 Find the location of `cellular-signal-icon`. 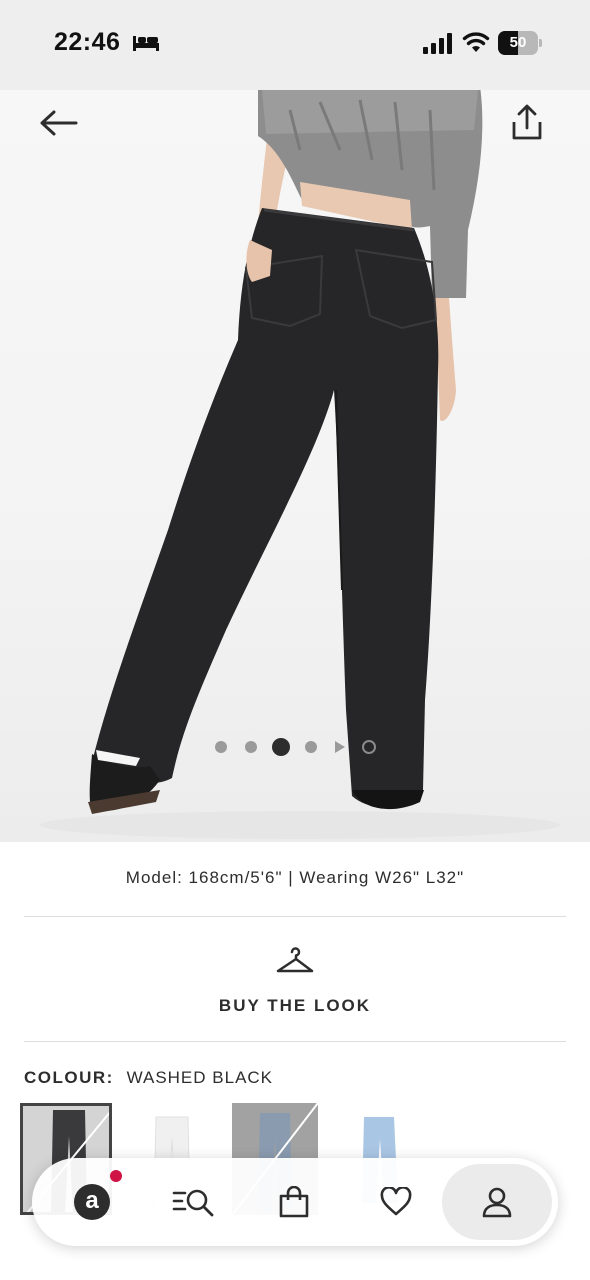

cellular-signal-icon is located at coordinates (437, 43).